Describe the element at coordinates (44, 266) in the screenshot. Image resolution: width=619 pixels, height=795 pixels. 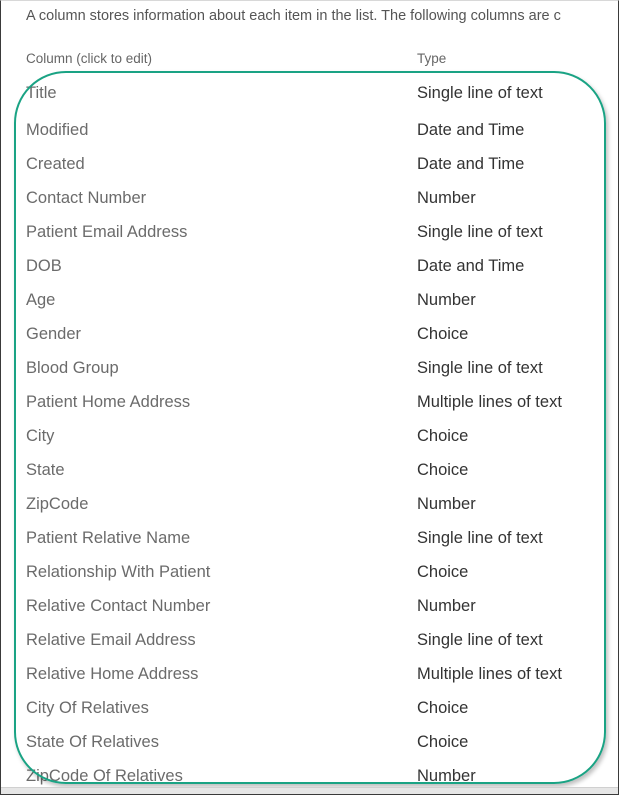
I see `column-name-link: DOB` at that location.